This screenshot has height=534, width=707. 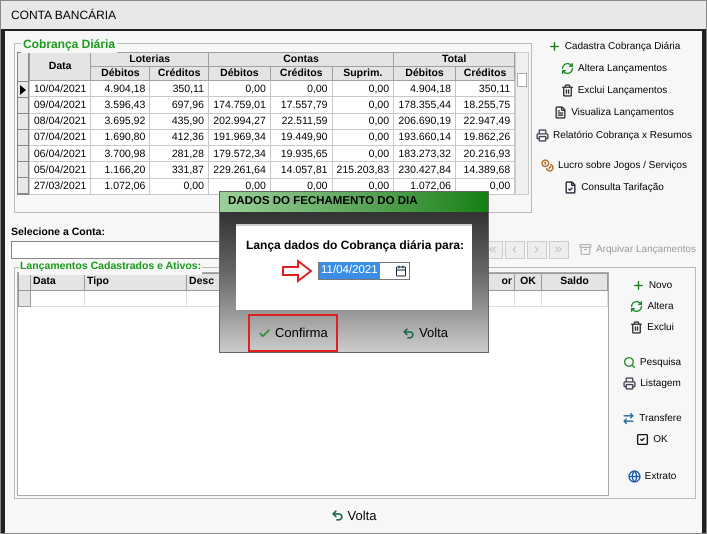 What do you see at coordinates (354, 202) in the screenshot?
I see `dialog-title: DADOS DO FECHAMENTO DO DIA` at bounding box center [354, 202].